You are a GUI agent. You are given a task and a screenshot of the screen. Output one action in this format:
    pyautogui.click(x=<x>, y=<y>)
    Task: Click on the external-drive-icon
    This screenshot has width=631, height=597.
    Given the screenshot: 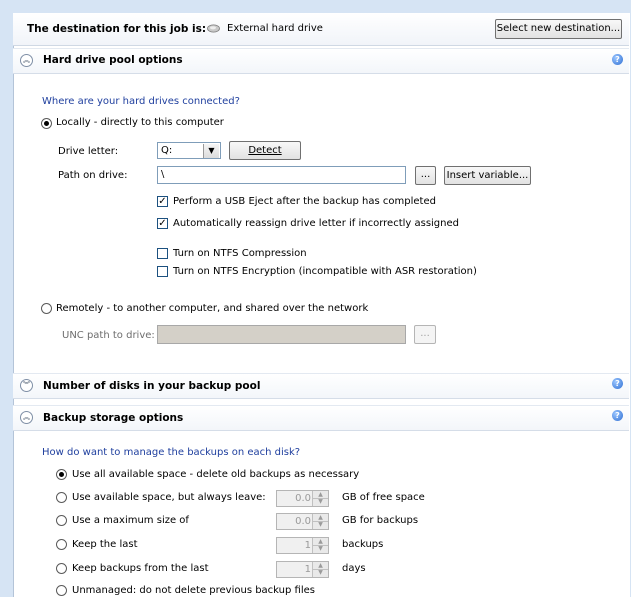 What is the action you would take?
    pyautogui.click(x=213, y=28)
    